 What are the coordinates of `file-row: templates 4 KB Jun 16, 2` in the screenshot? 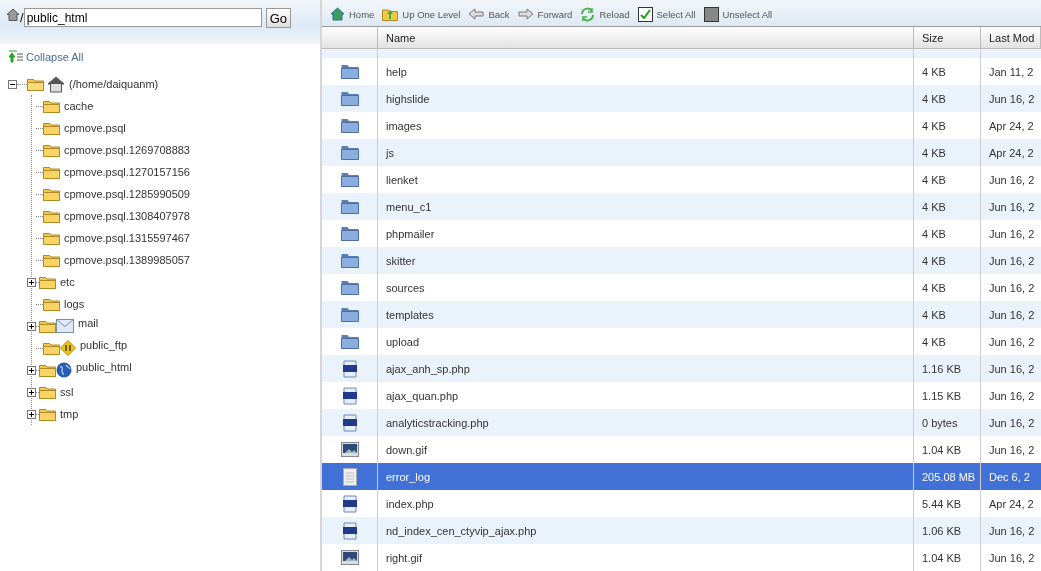 It's located at (681, 314).